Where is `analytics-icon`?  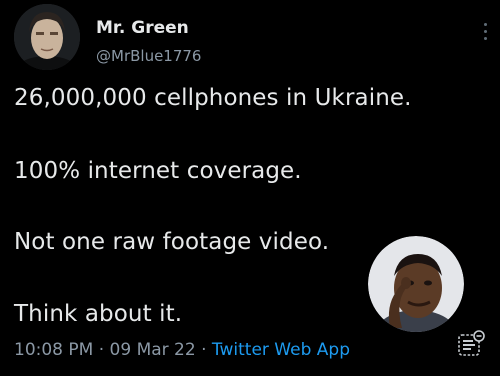
analytics-icon is located at coordinates (471, 344).